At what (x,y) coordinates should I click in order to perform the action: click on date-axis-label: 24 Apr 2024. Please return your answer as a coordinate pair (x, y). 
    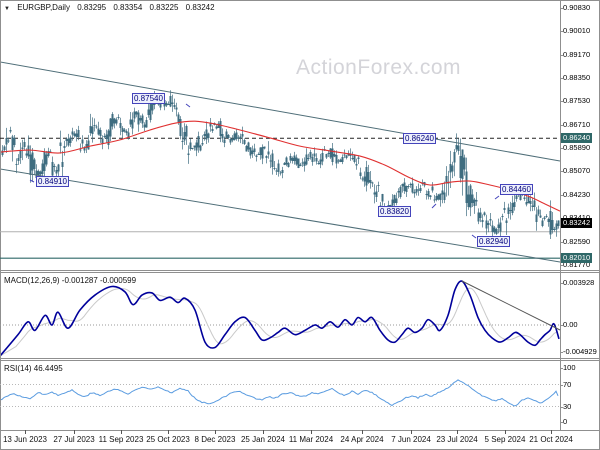
    Looking at the image, I should click on (362, 439).